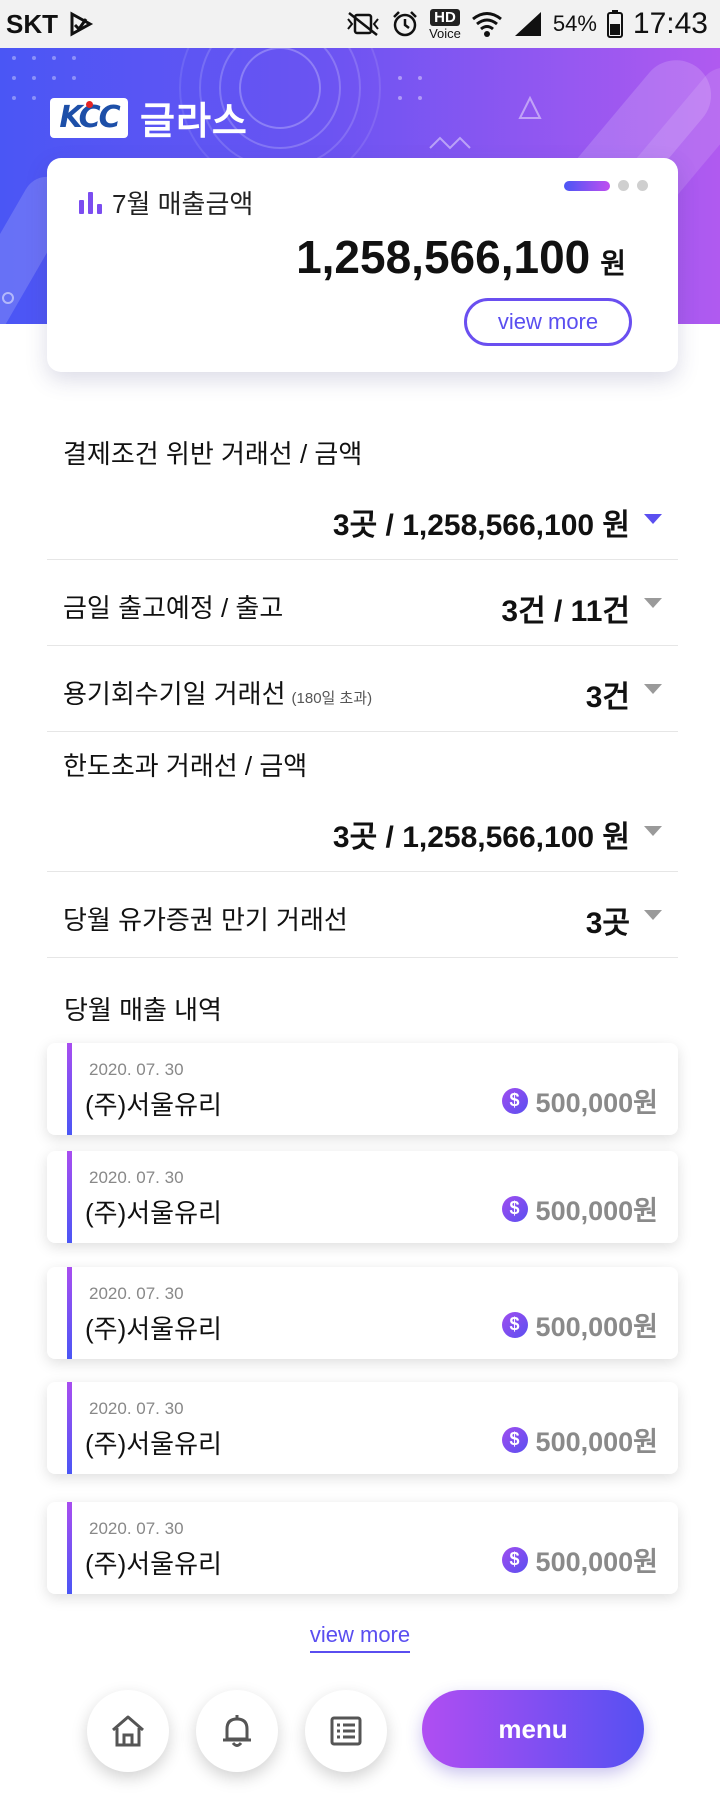  What do you see at coordinates (445, 33) in the screenshot?
I see `voice-label: Voice` at bounding box center [445, 33].